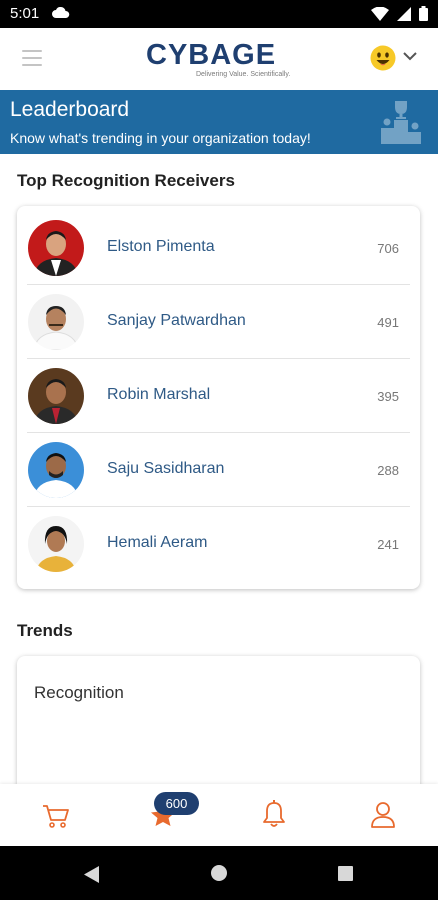 The height and width of the screenshot is (900, 438). I want to click on wifi-icon, so click(380, 13).